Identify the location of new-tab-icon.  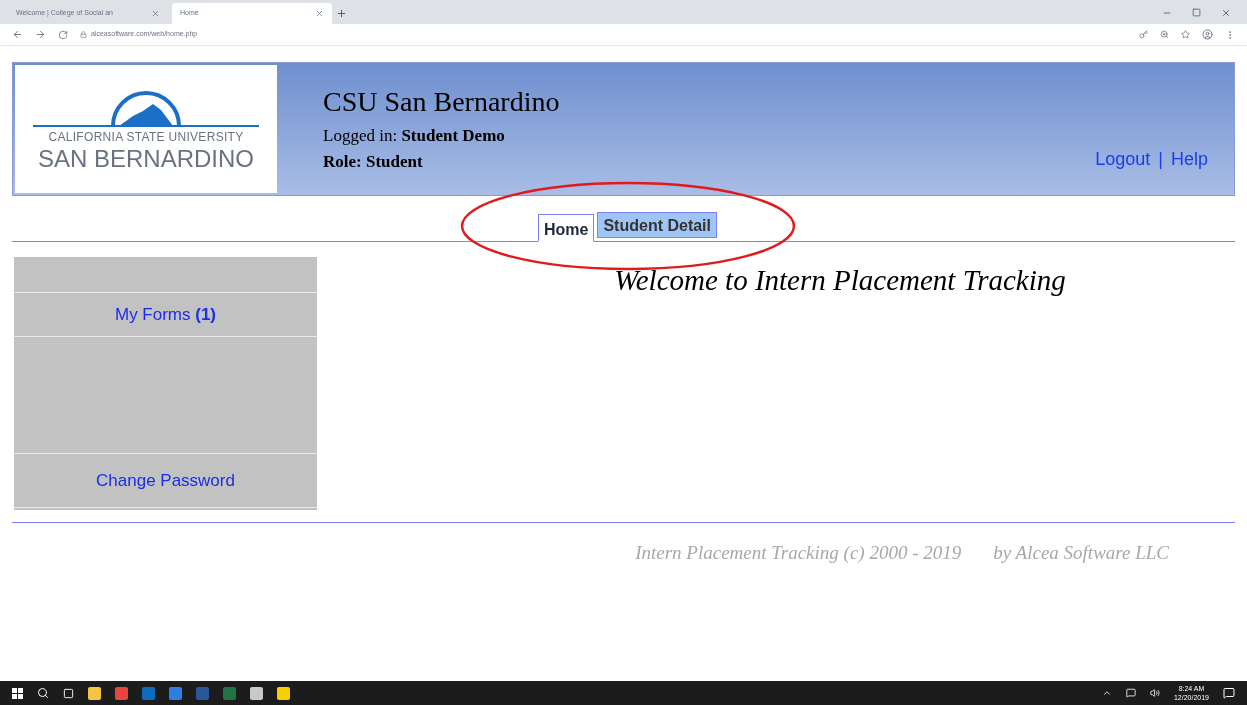
(341, 13).